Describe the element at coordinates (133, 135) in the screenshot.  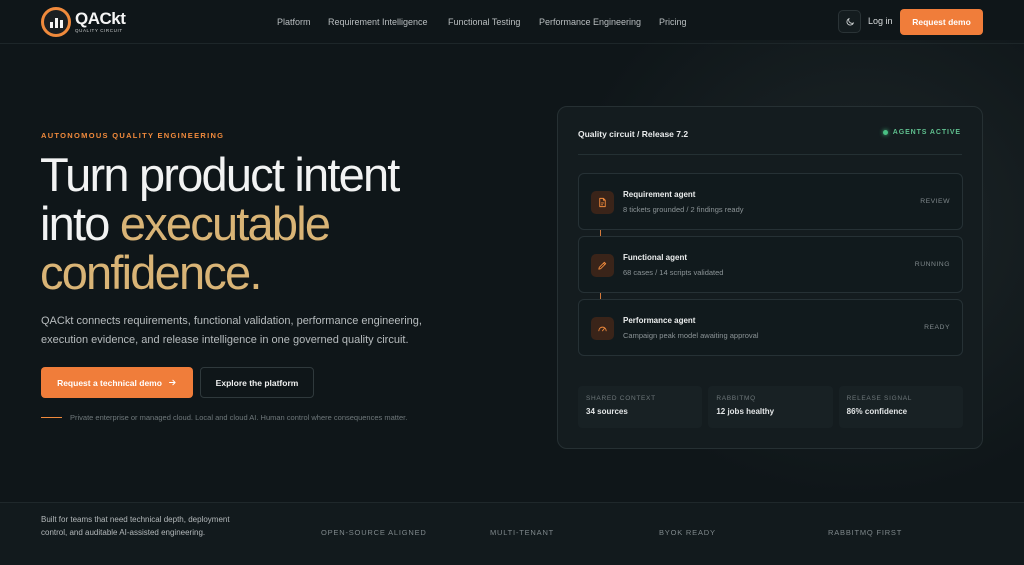
I see `hero-eyebrow: AUTONOMOUS QUALITY ENGINEERING` at that location.